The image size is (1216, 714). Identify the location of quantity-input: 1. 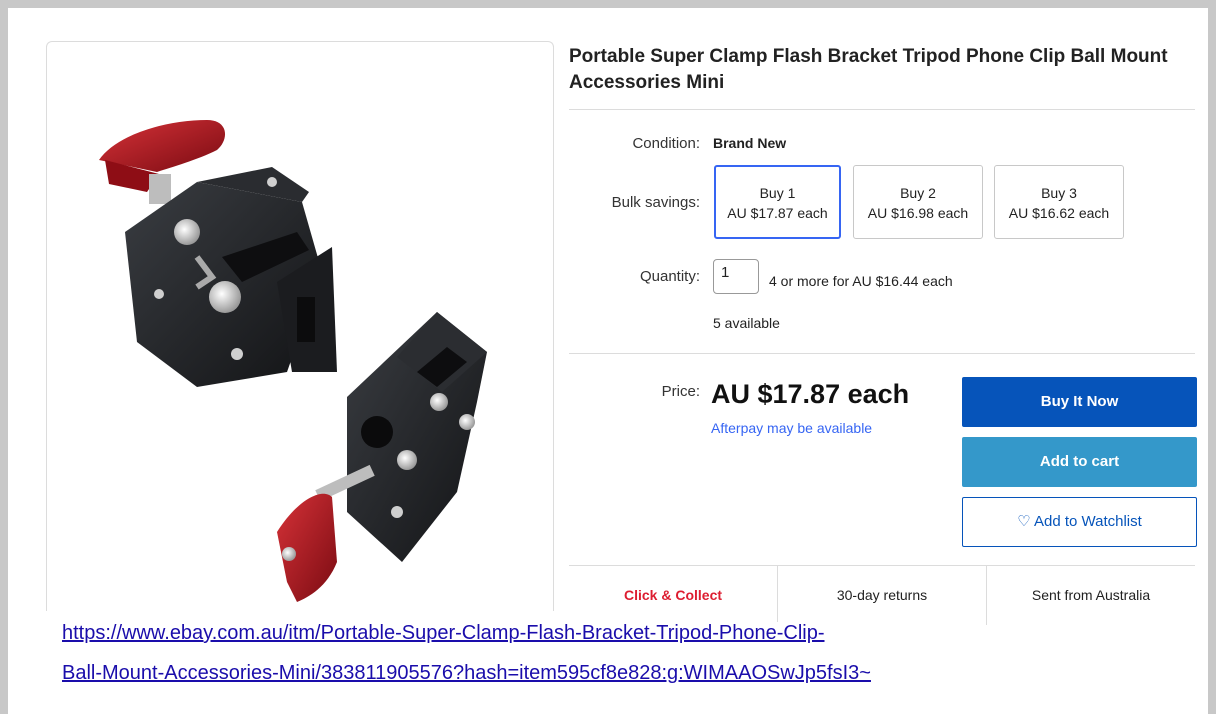
(736, 276).